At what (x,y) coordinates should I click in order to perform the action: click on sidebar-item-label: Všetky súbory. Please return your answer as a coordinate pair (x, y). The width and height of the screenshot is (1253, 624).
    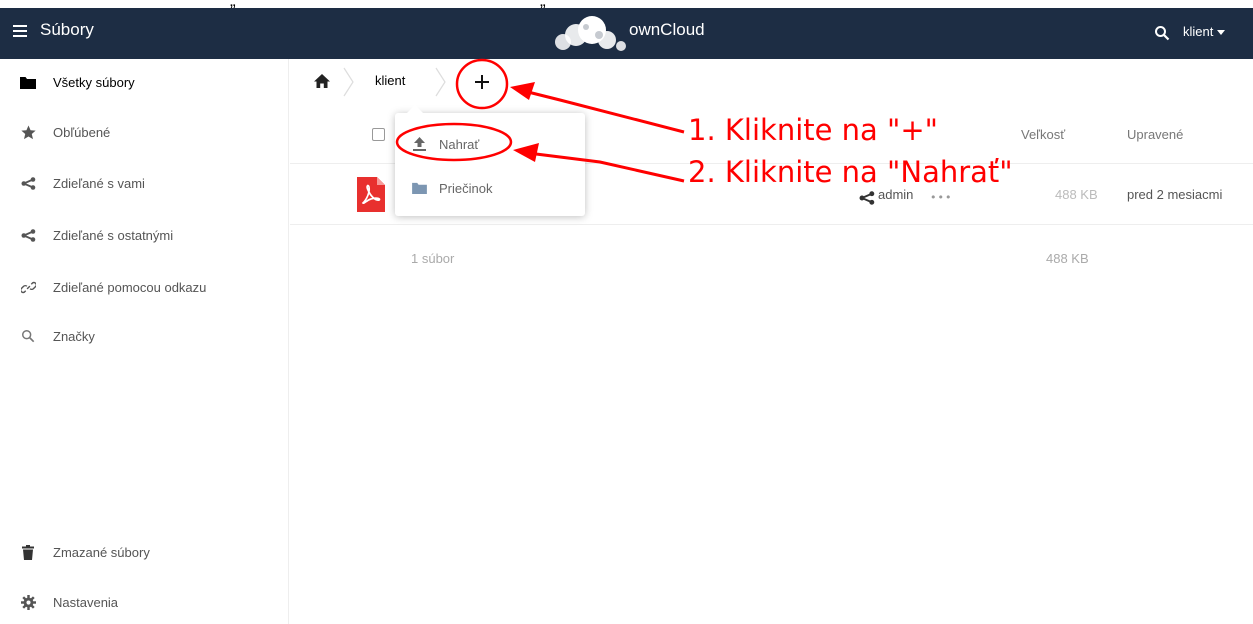
    Looking at the image, I should click on (94, 82).